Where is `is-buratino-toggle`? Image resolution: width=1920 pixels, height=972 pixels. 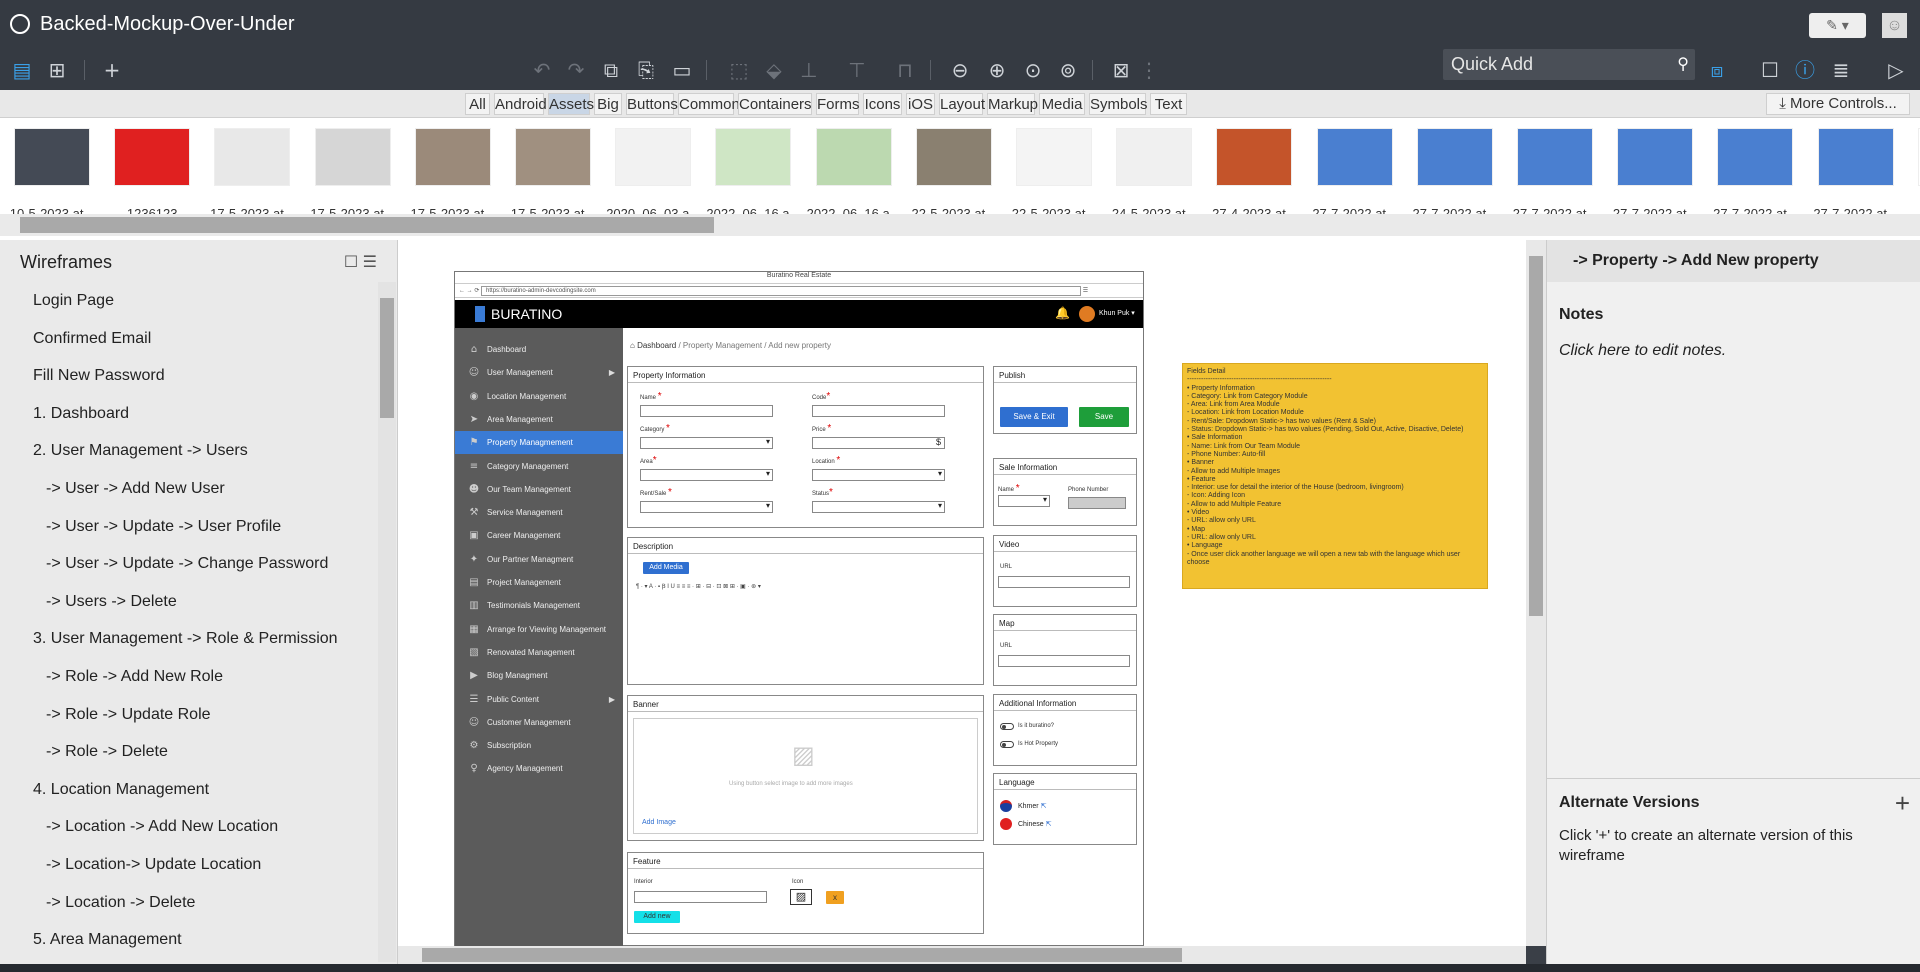 is-buratino-toggle is located at coordinates (1007, 726).